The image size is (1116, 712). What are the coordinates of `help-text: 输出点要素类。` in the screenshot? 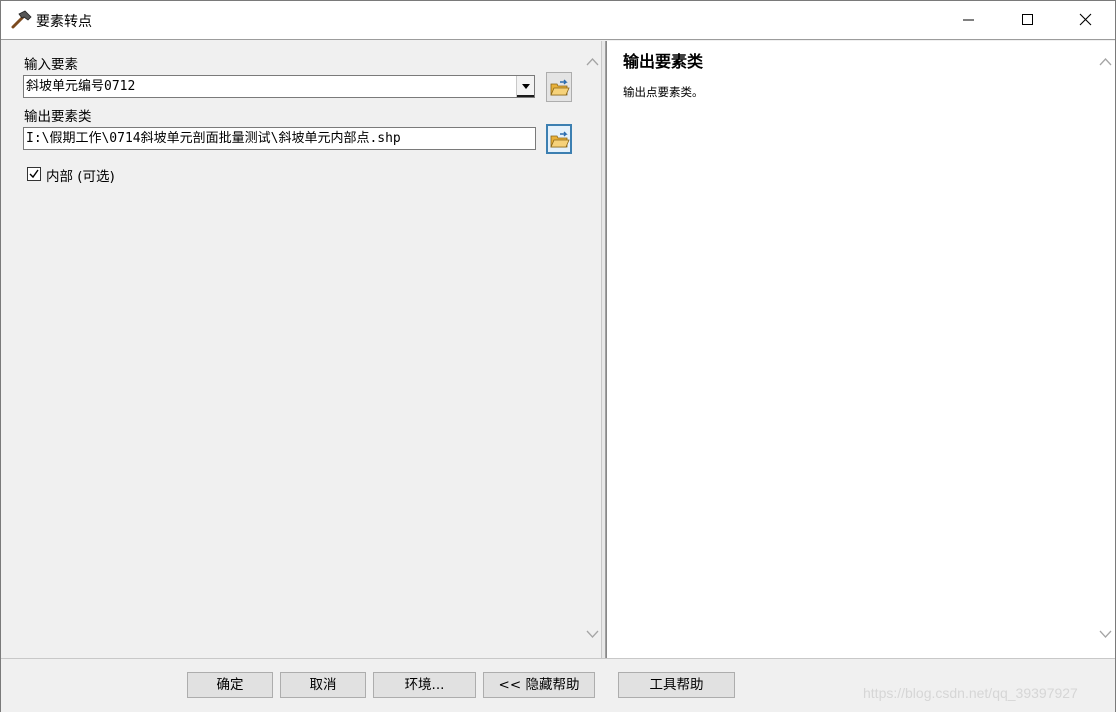 It's located at (663, 92).